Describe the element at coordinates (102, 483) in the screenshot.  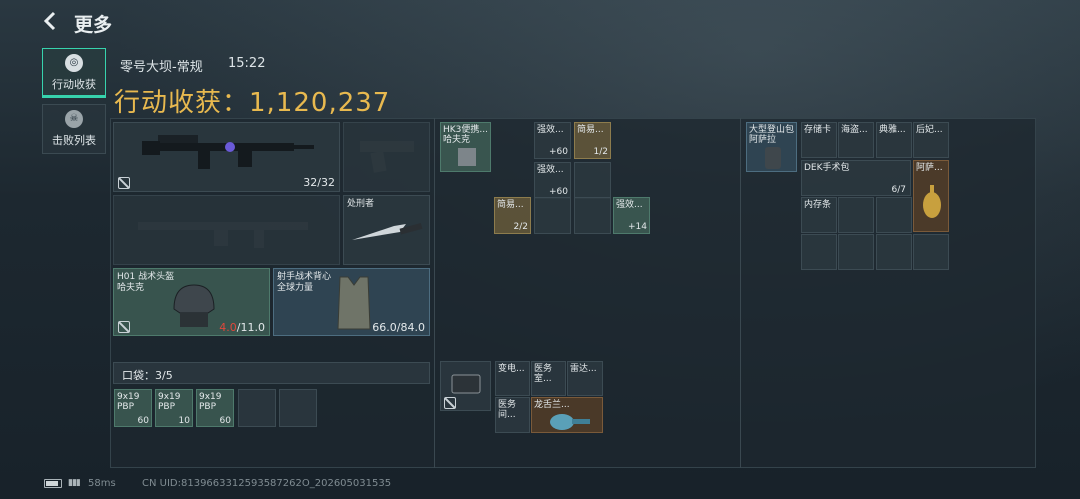
I see `ping-value: 58ms` at that location.